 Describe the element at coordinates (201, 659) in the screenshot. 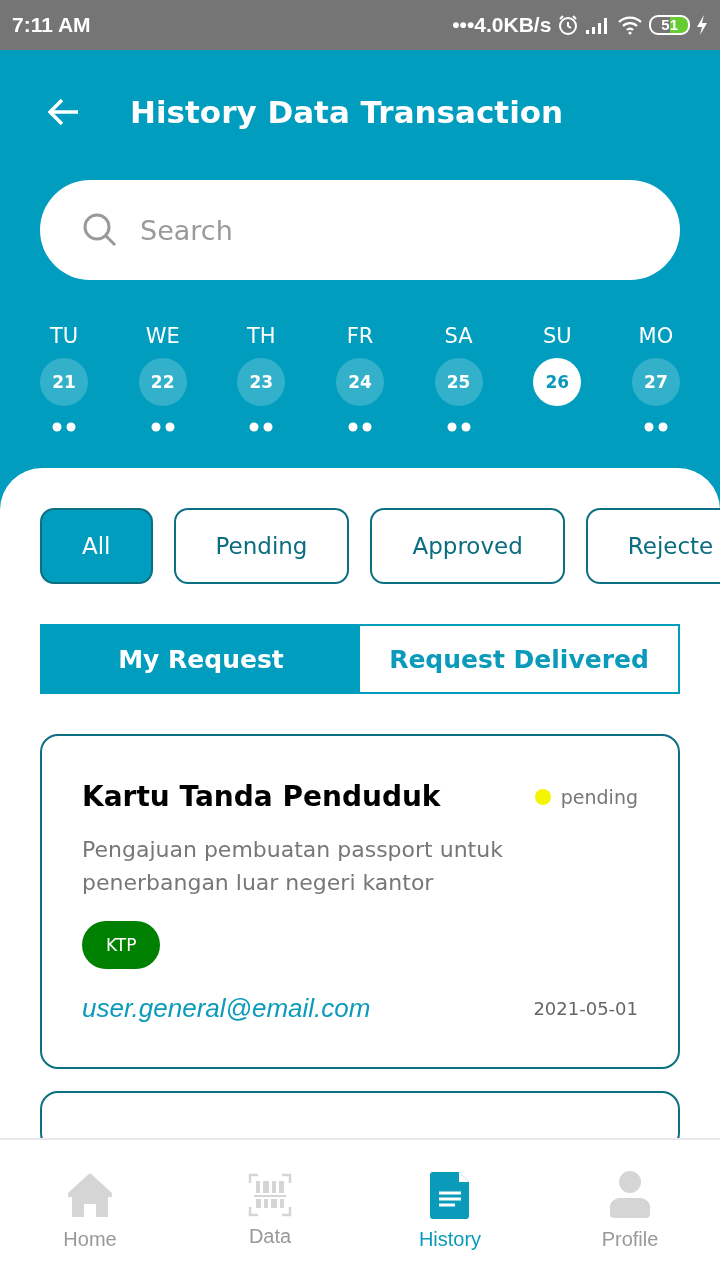

I see `tab: My Request` at that location.